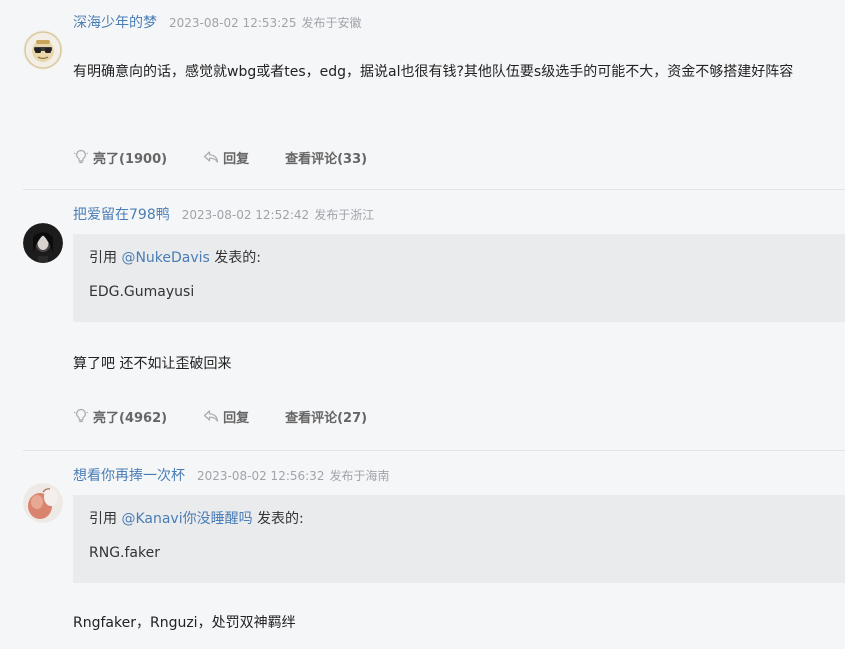 Image resolution: width=845 pixels, height=649 pixels. I want to click on like-button: 亮了(4962), so click(120, 416).